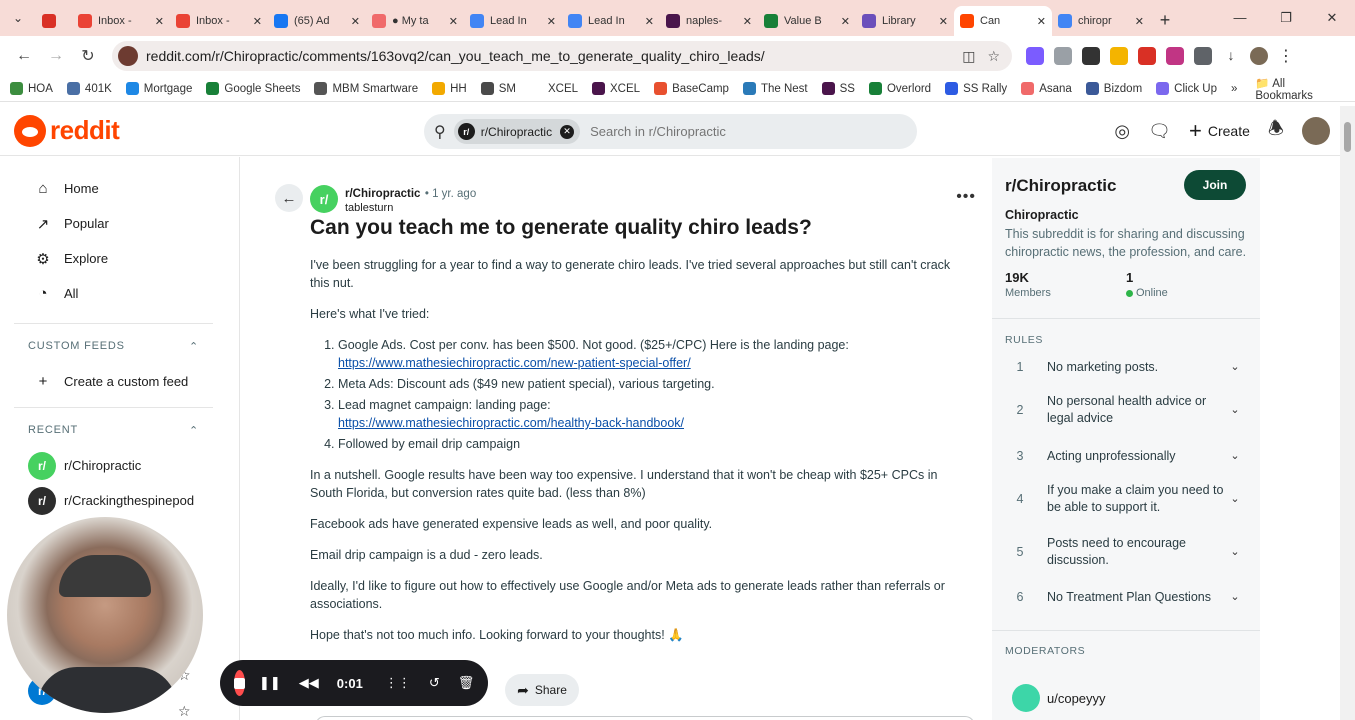  What do you see at coordinates (807, 21) in the screenshot?
I see `browser-tab: Value B ✕` at bounding box center [807, 21].